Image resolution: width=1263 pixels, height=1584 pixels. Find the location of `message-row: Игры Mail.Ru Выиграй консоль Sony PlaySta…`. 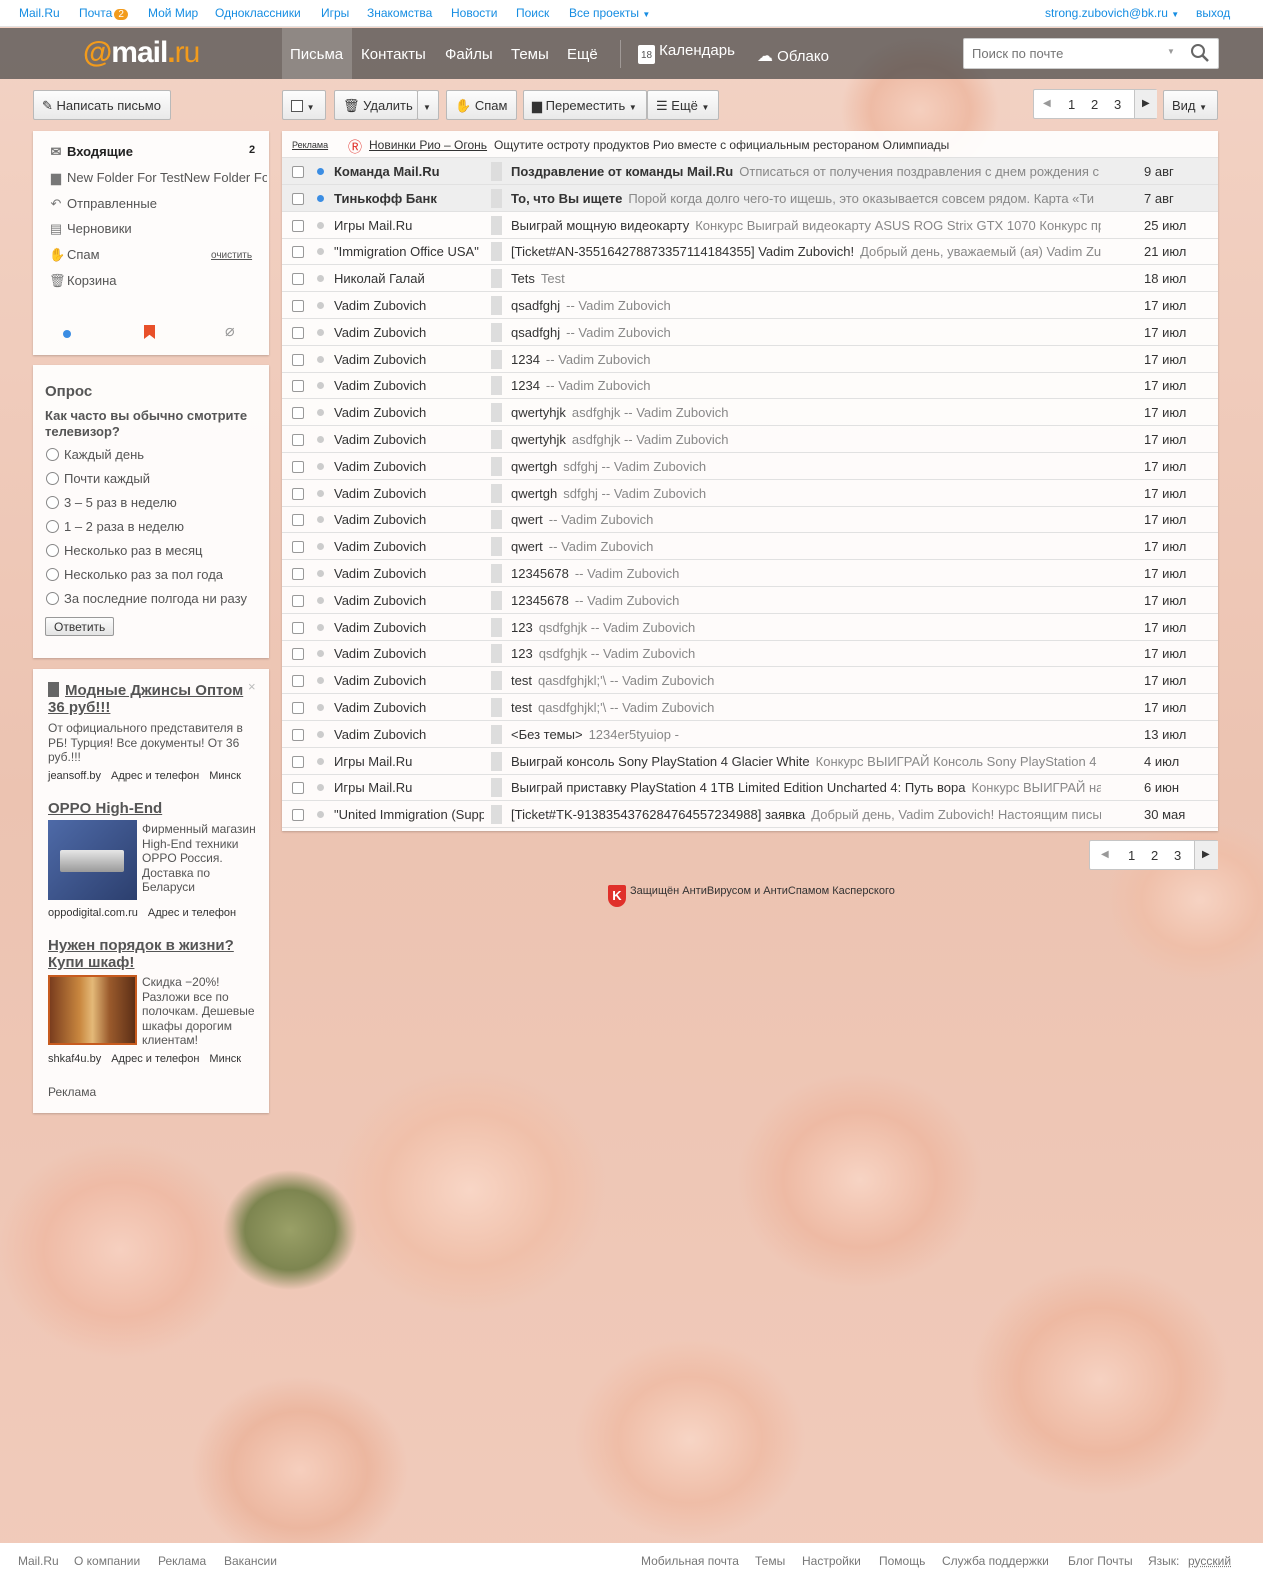

message-row: Игры Mail.Ru Выиграй консоль Sony PlaySta… is located at coordinates (750, 761).